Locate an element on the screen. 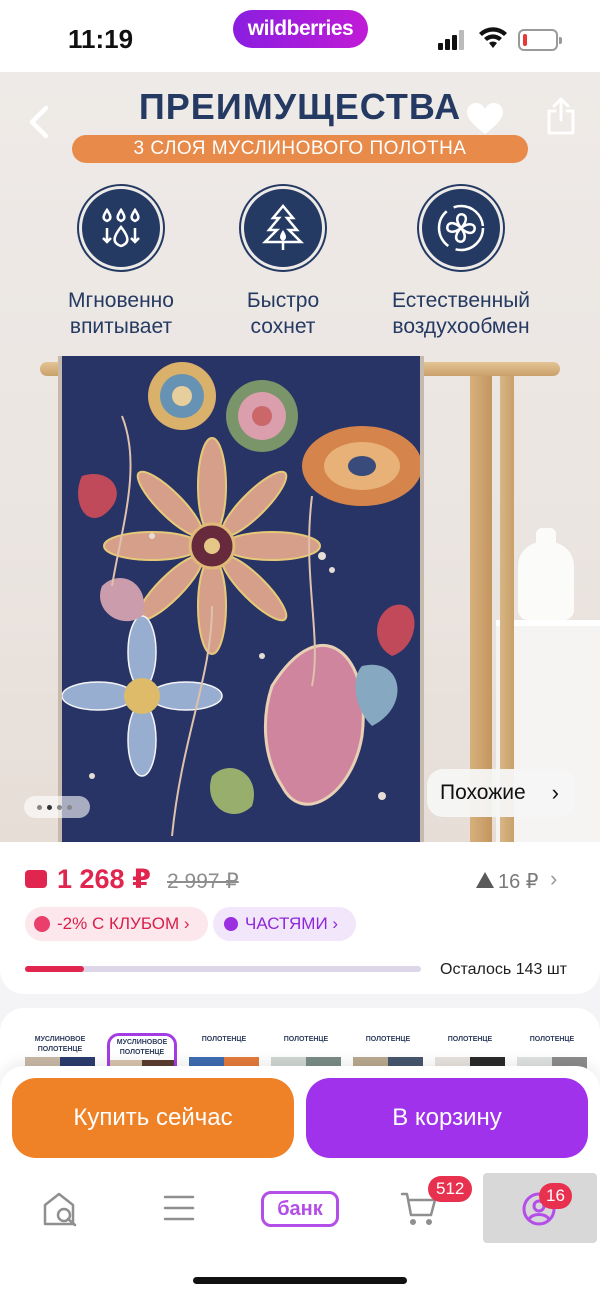 The height and width of the screenshot is (1297, 600). airflow-icon is located at coordinates (461, 228).